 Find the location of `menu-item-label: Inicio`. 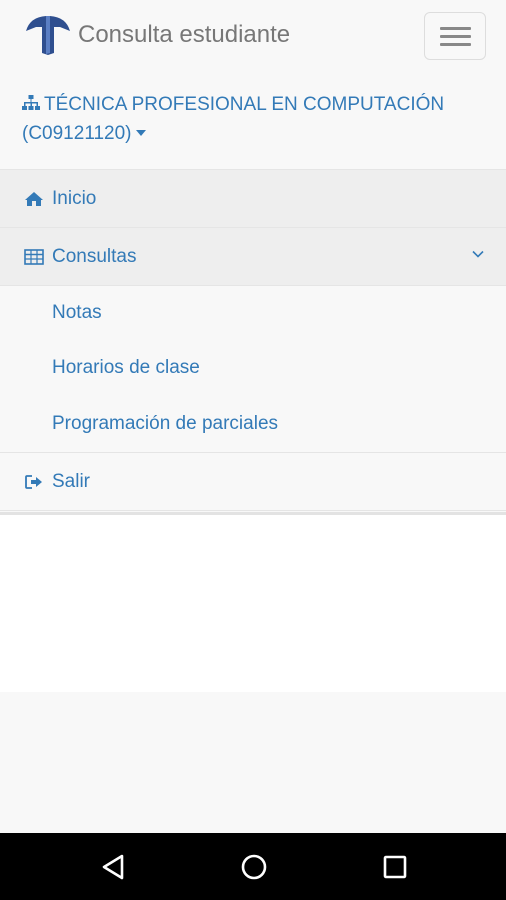

menu-item-label: Inicio is located at coordinates (74, 198).